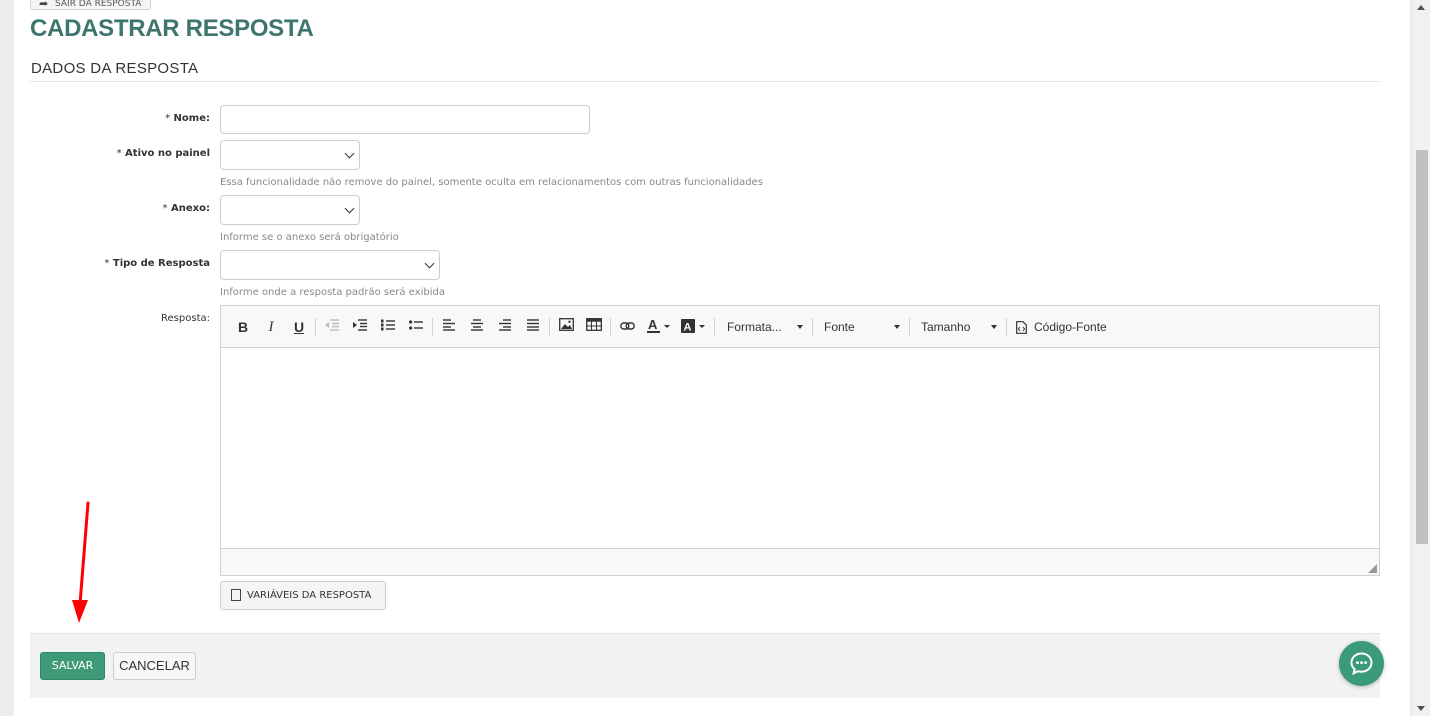 The height and width of the screenshot is (716, 1430). Describe the element at coordinates (416, 327) in the screenshot. I see `bullet-list-icon` at that location.